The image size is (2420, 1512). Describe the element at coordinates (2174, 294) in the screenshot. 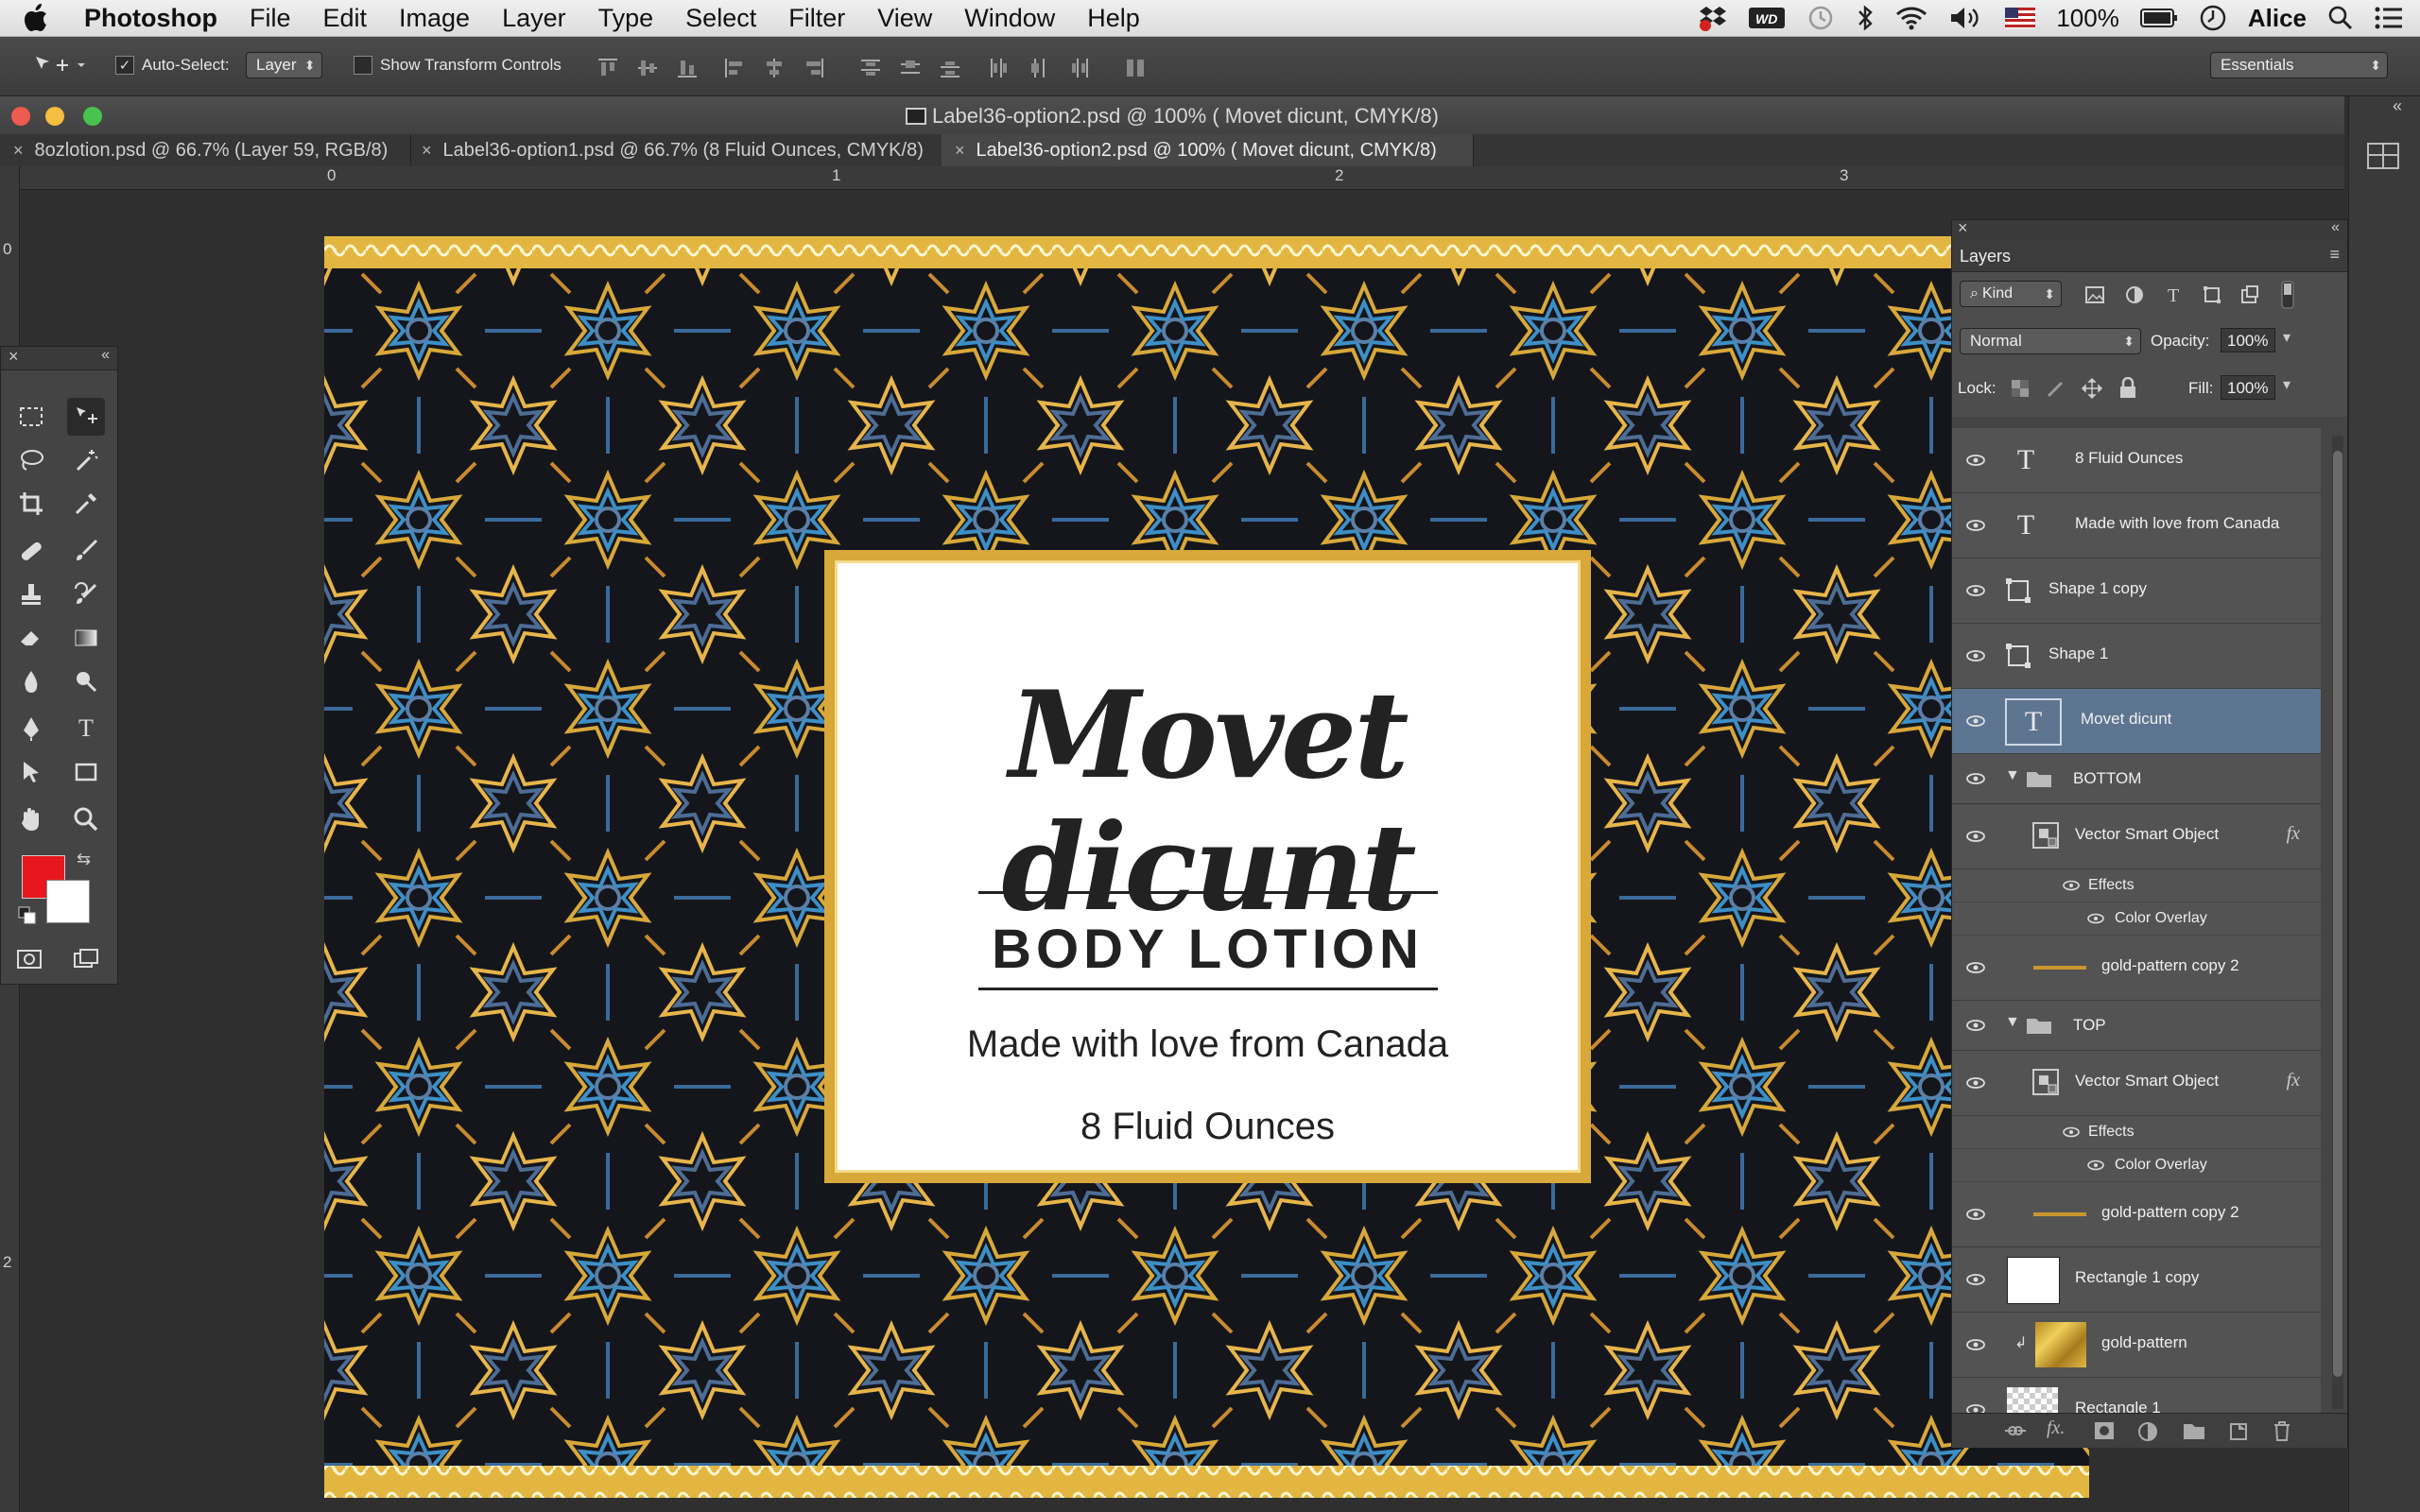

I see `filter-type-icon: T` at that location.